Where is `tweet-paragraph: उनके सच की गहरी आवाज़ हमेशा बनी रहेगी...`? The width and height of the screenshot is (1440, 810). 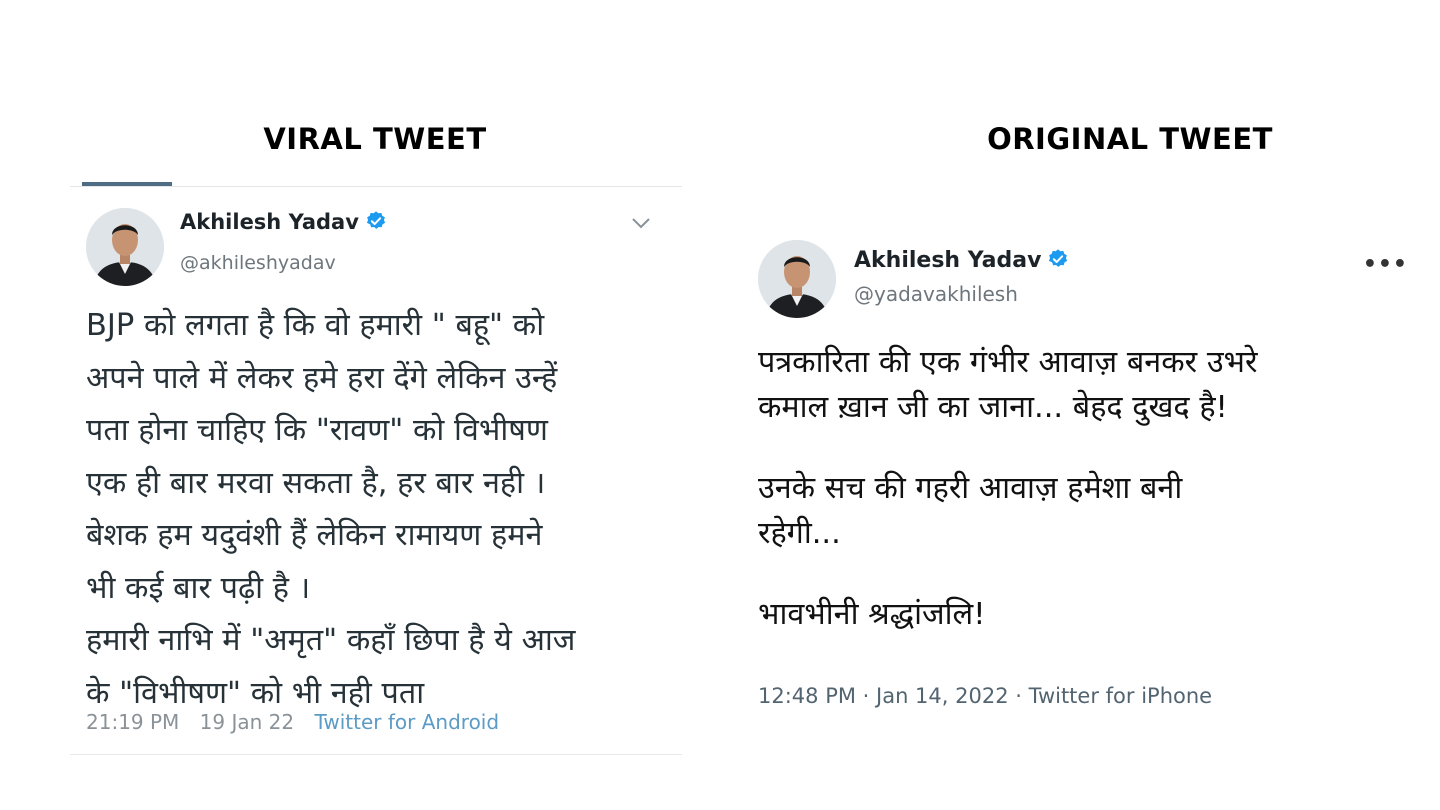 tweet-paragraph: उनके सच की गहरी आवाज़ हमेशा बनी रहेगी... is located at coordinates (1083, 511).